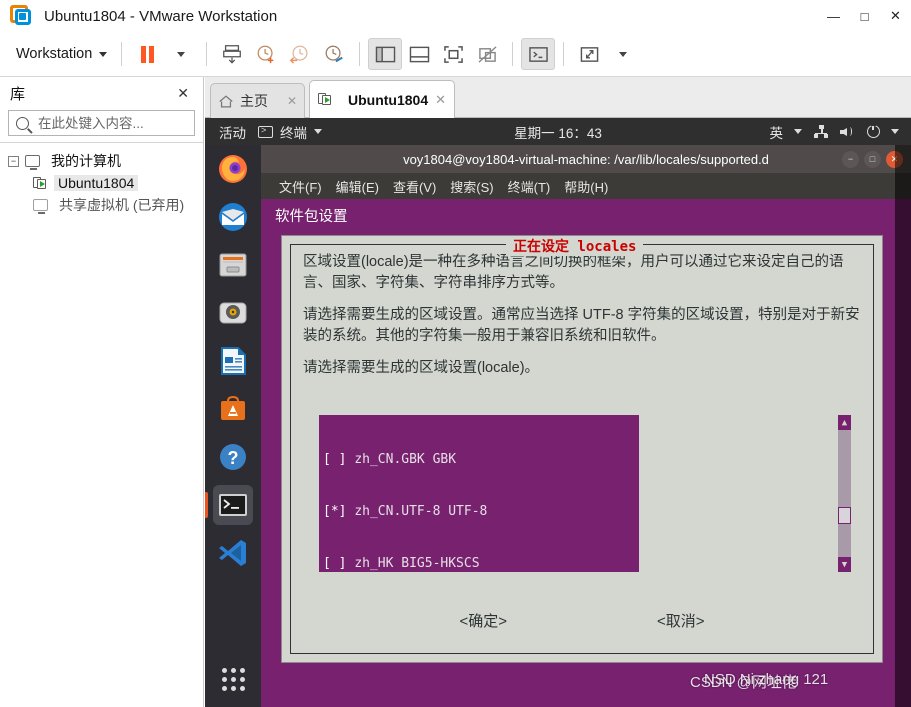 The height and width of the screenshot is (707, 911). Describe the element at coordinates (32, 162) in the screenshot. I see `monitor-icon` at that location.